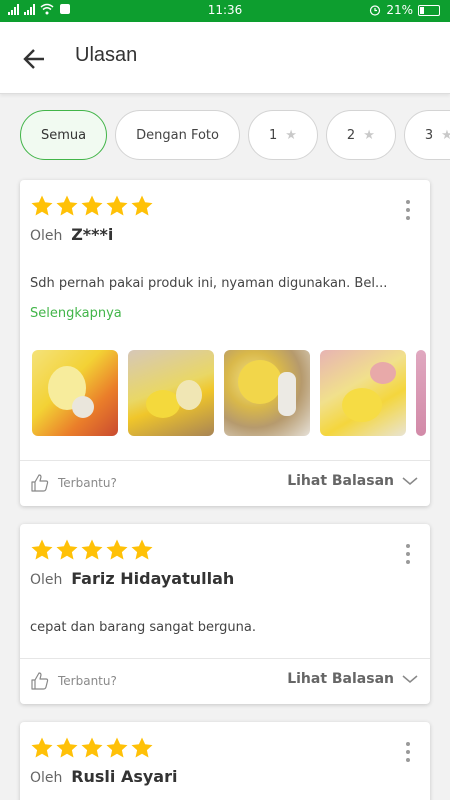 This screenshot has width=450, height=800. What do you see at coordinates (351, 135) in the screenshot?
I see `filter-chip-label: 2` at bounding box center [351, 135].